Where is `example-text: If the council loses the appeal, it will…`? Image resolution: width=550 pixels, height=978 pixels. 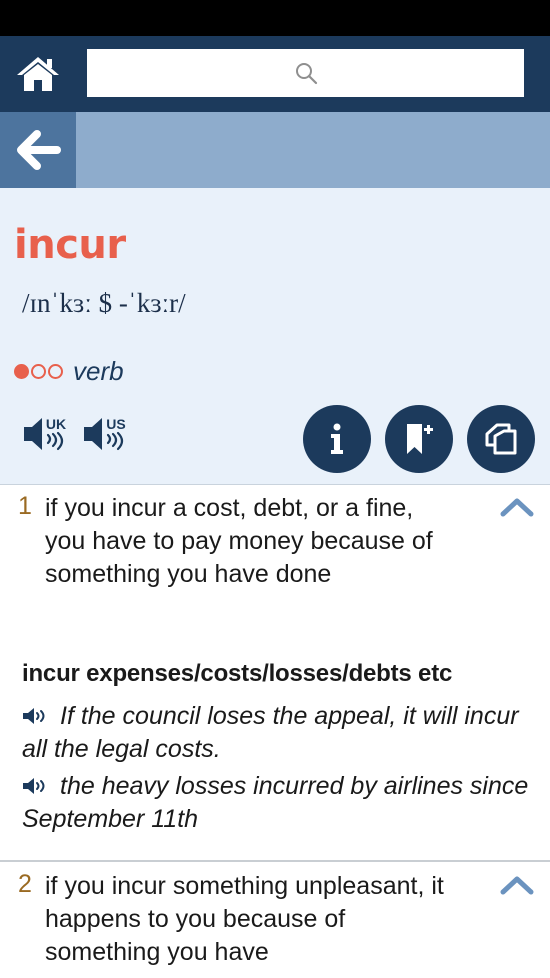 example-text: If the council loses the appeal, it will… is located at coordinates (270, 732).